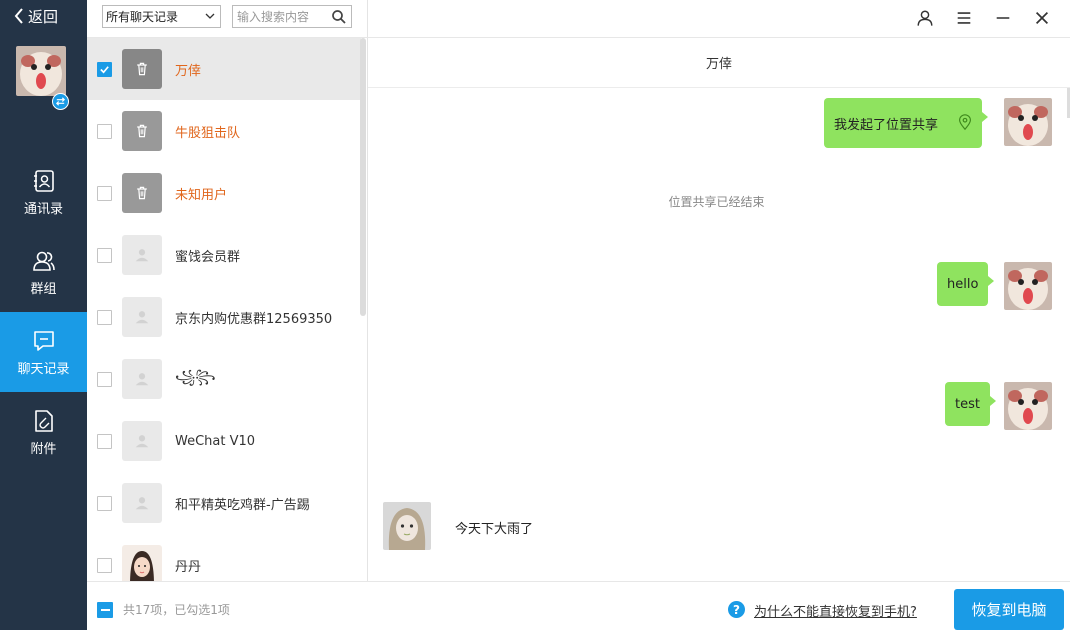 The width and height of the screenshot is (1070, 630). What do you see at coordinates (188, 567) in the screenshot?
I see `row-name: 丹丹` at bounding box center [188, 567].